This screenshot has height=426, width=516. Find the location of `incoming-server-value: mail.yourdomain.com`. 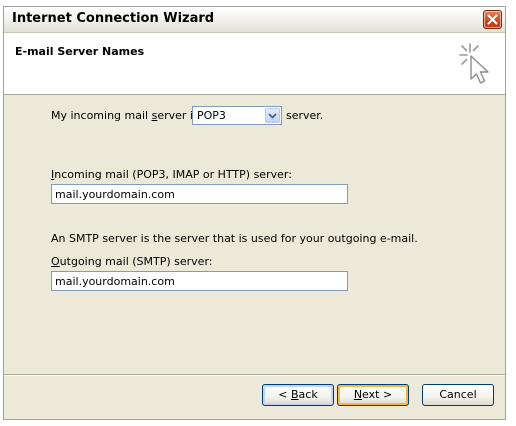

incoming-server-value: mail.yourdomain.com is located at coordinates (115, 194).